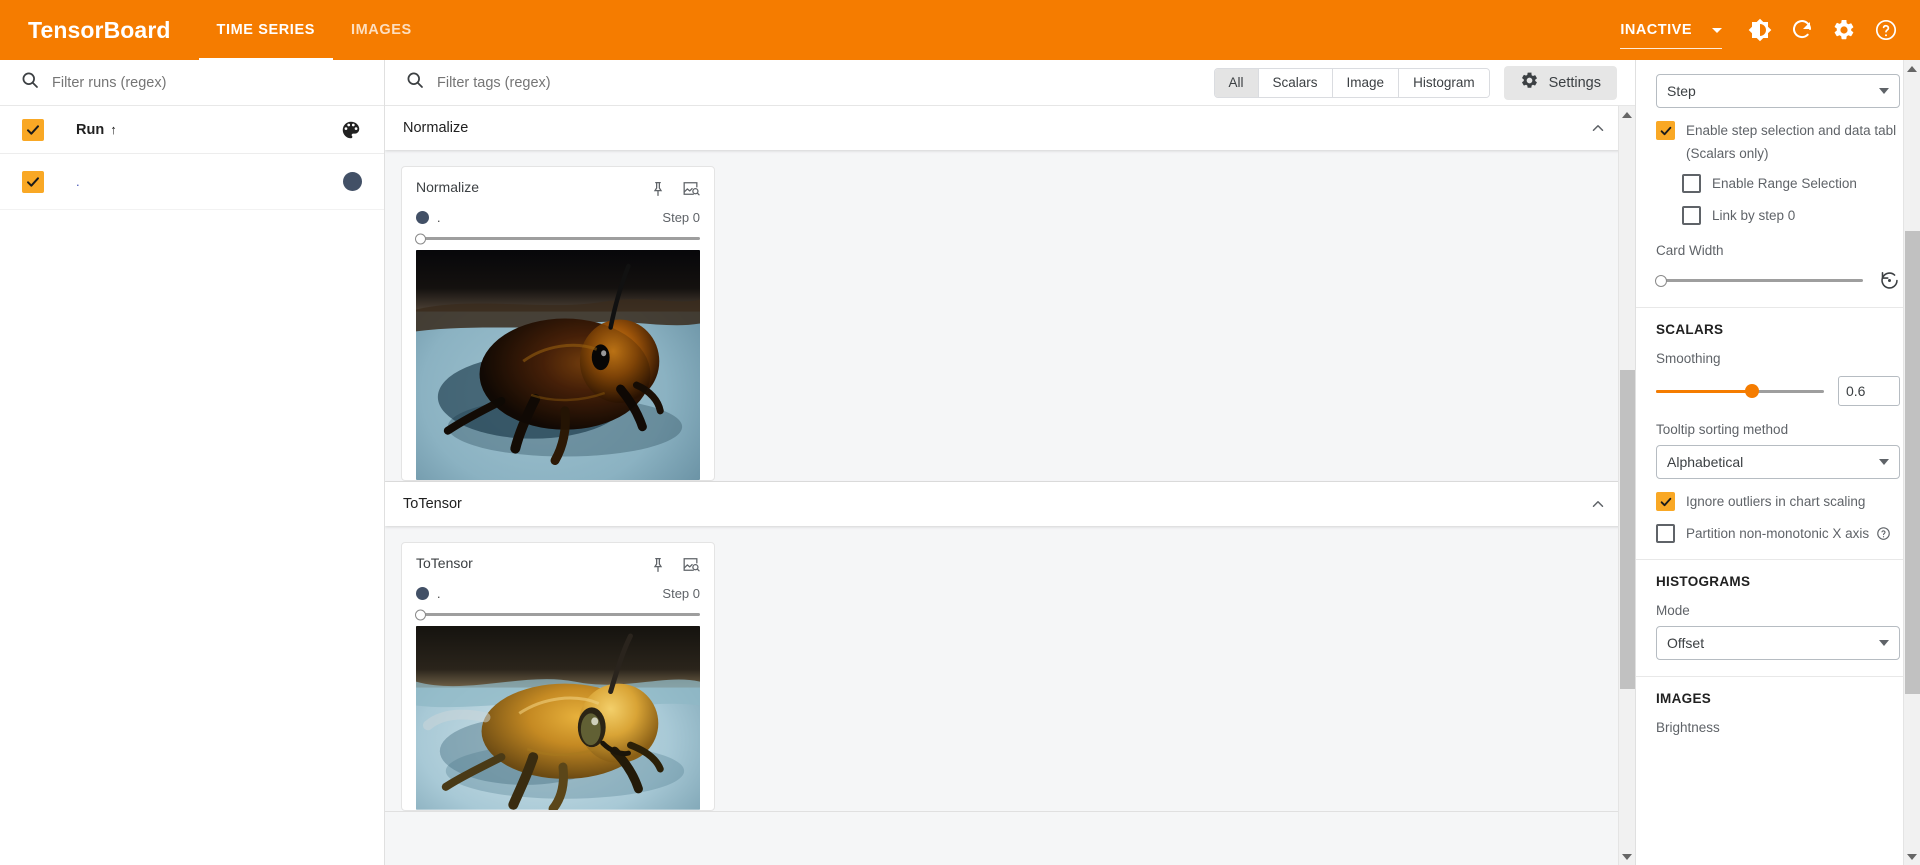 This screenshot has width=1920, height=865. I want to click on dashboard-scrollbar, so click(1626, 485).